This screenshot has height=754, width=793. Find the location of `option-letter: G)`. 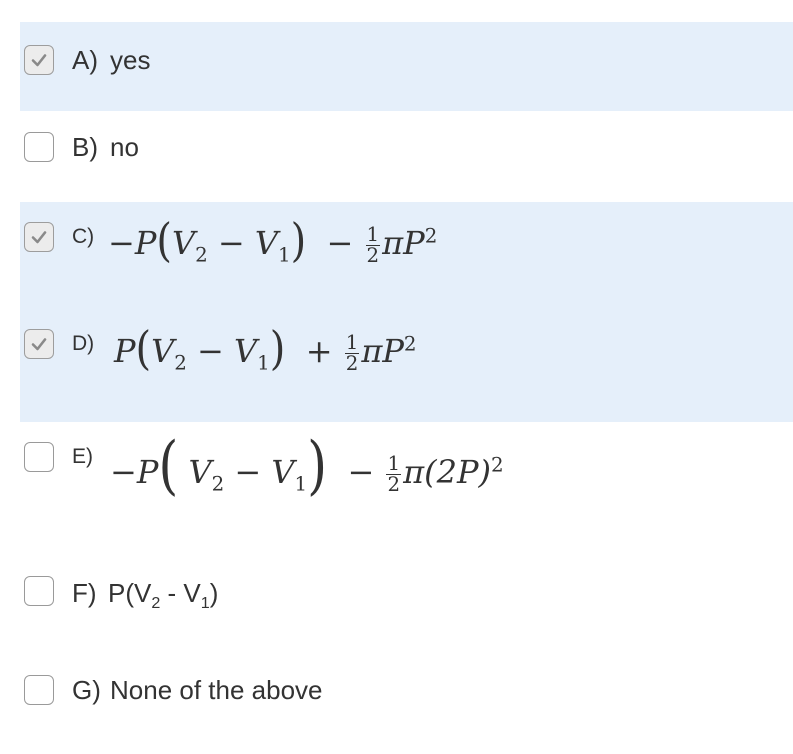

option-letter: G) is located at coordinates (86, 690).